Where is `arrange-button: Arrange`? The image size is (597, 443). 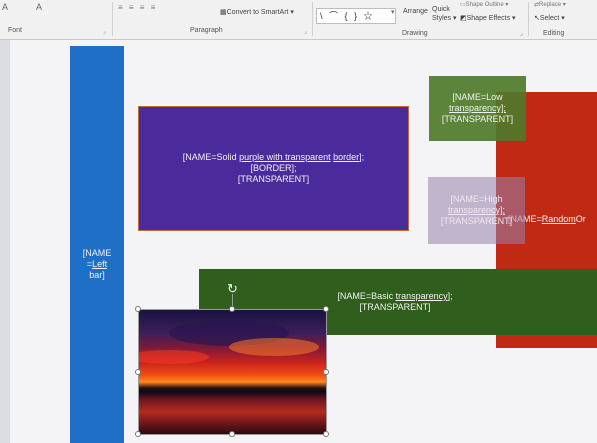
arrange-button: Arrange is located at coordinates (415, 11).